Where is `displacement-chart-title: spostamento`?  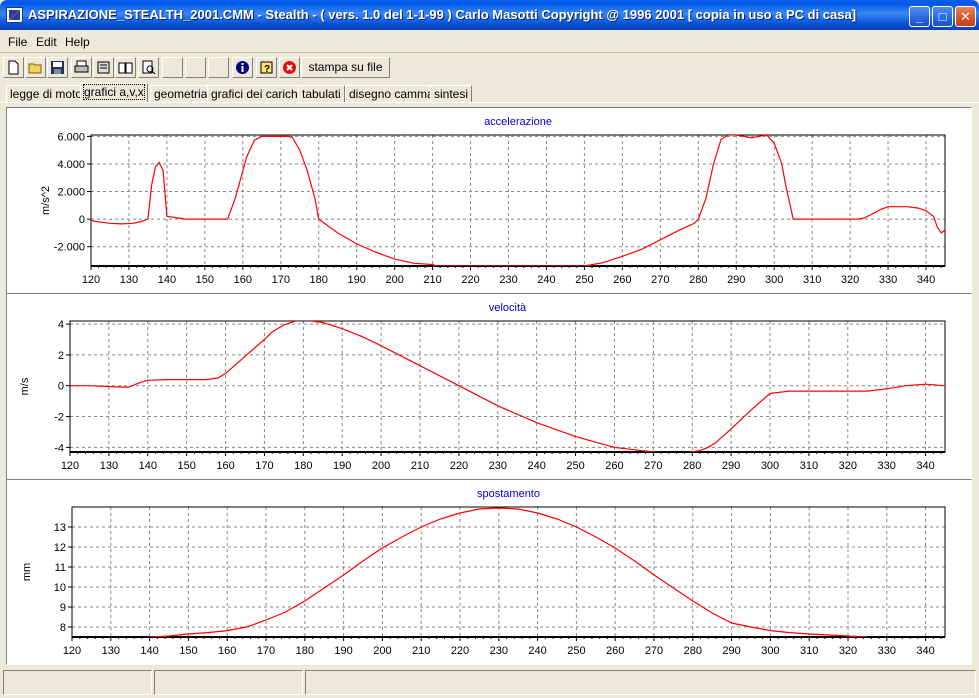 displacement-chart-title: spostamento is located at coordinates (508, 494).